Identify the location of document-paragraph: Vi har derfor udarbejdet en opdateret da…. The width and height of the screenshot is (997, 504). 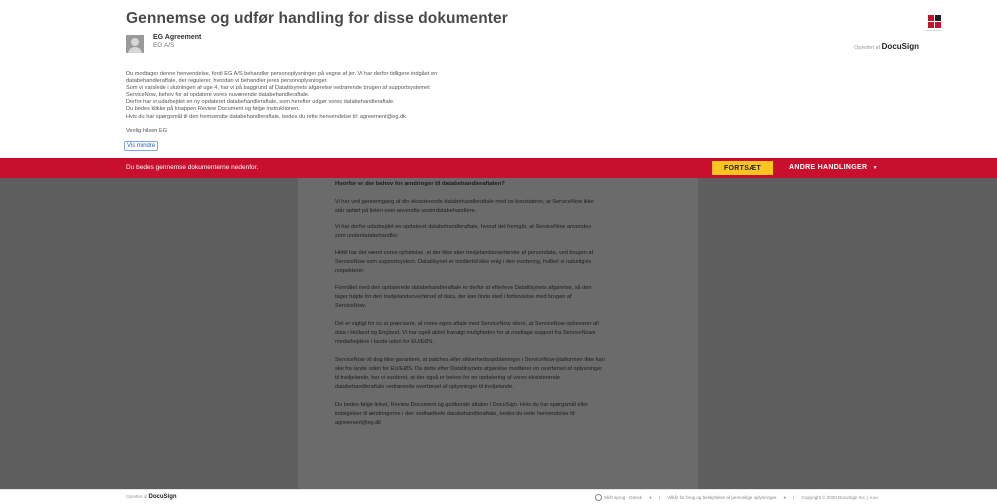
(507, 232).